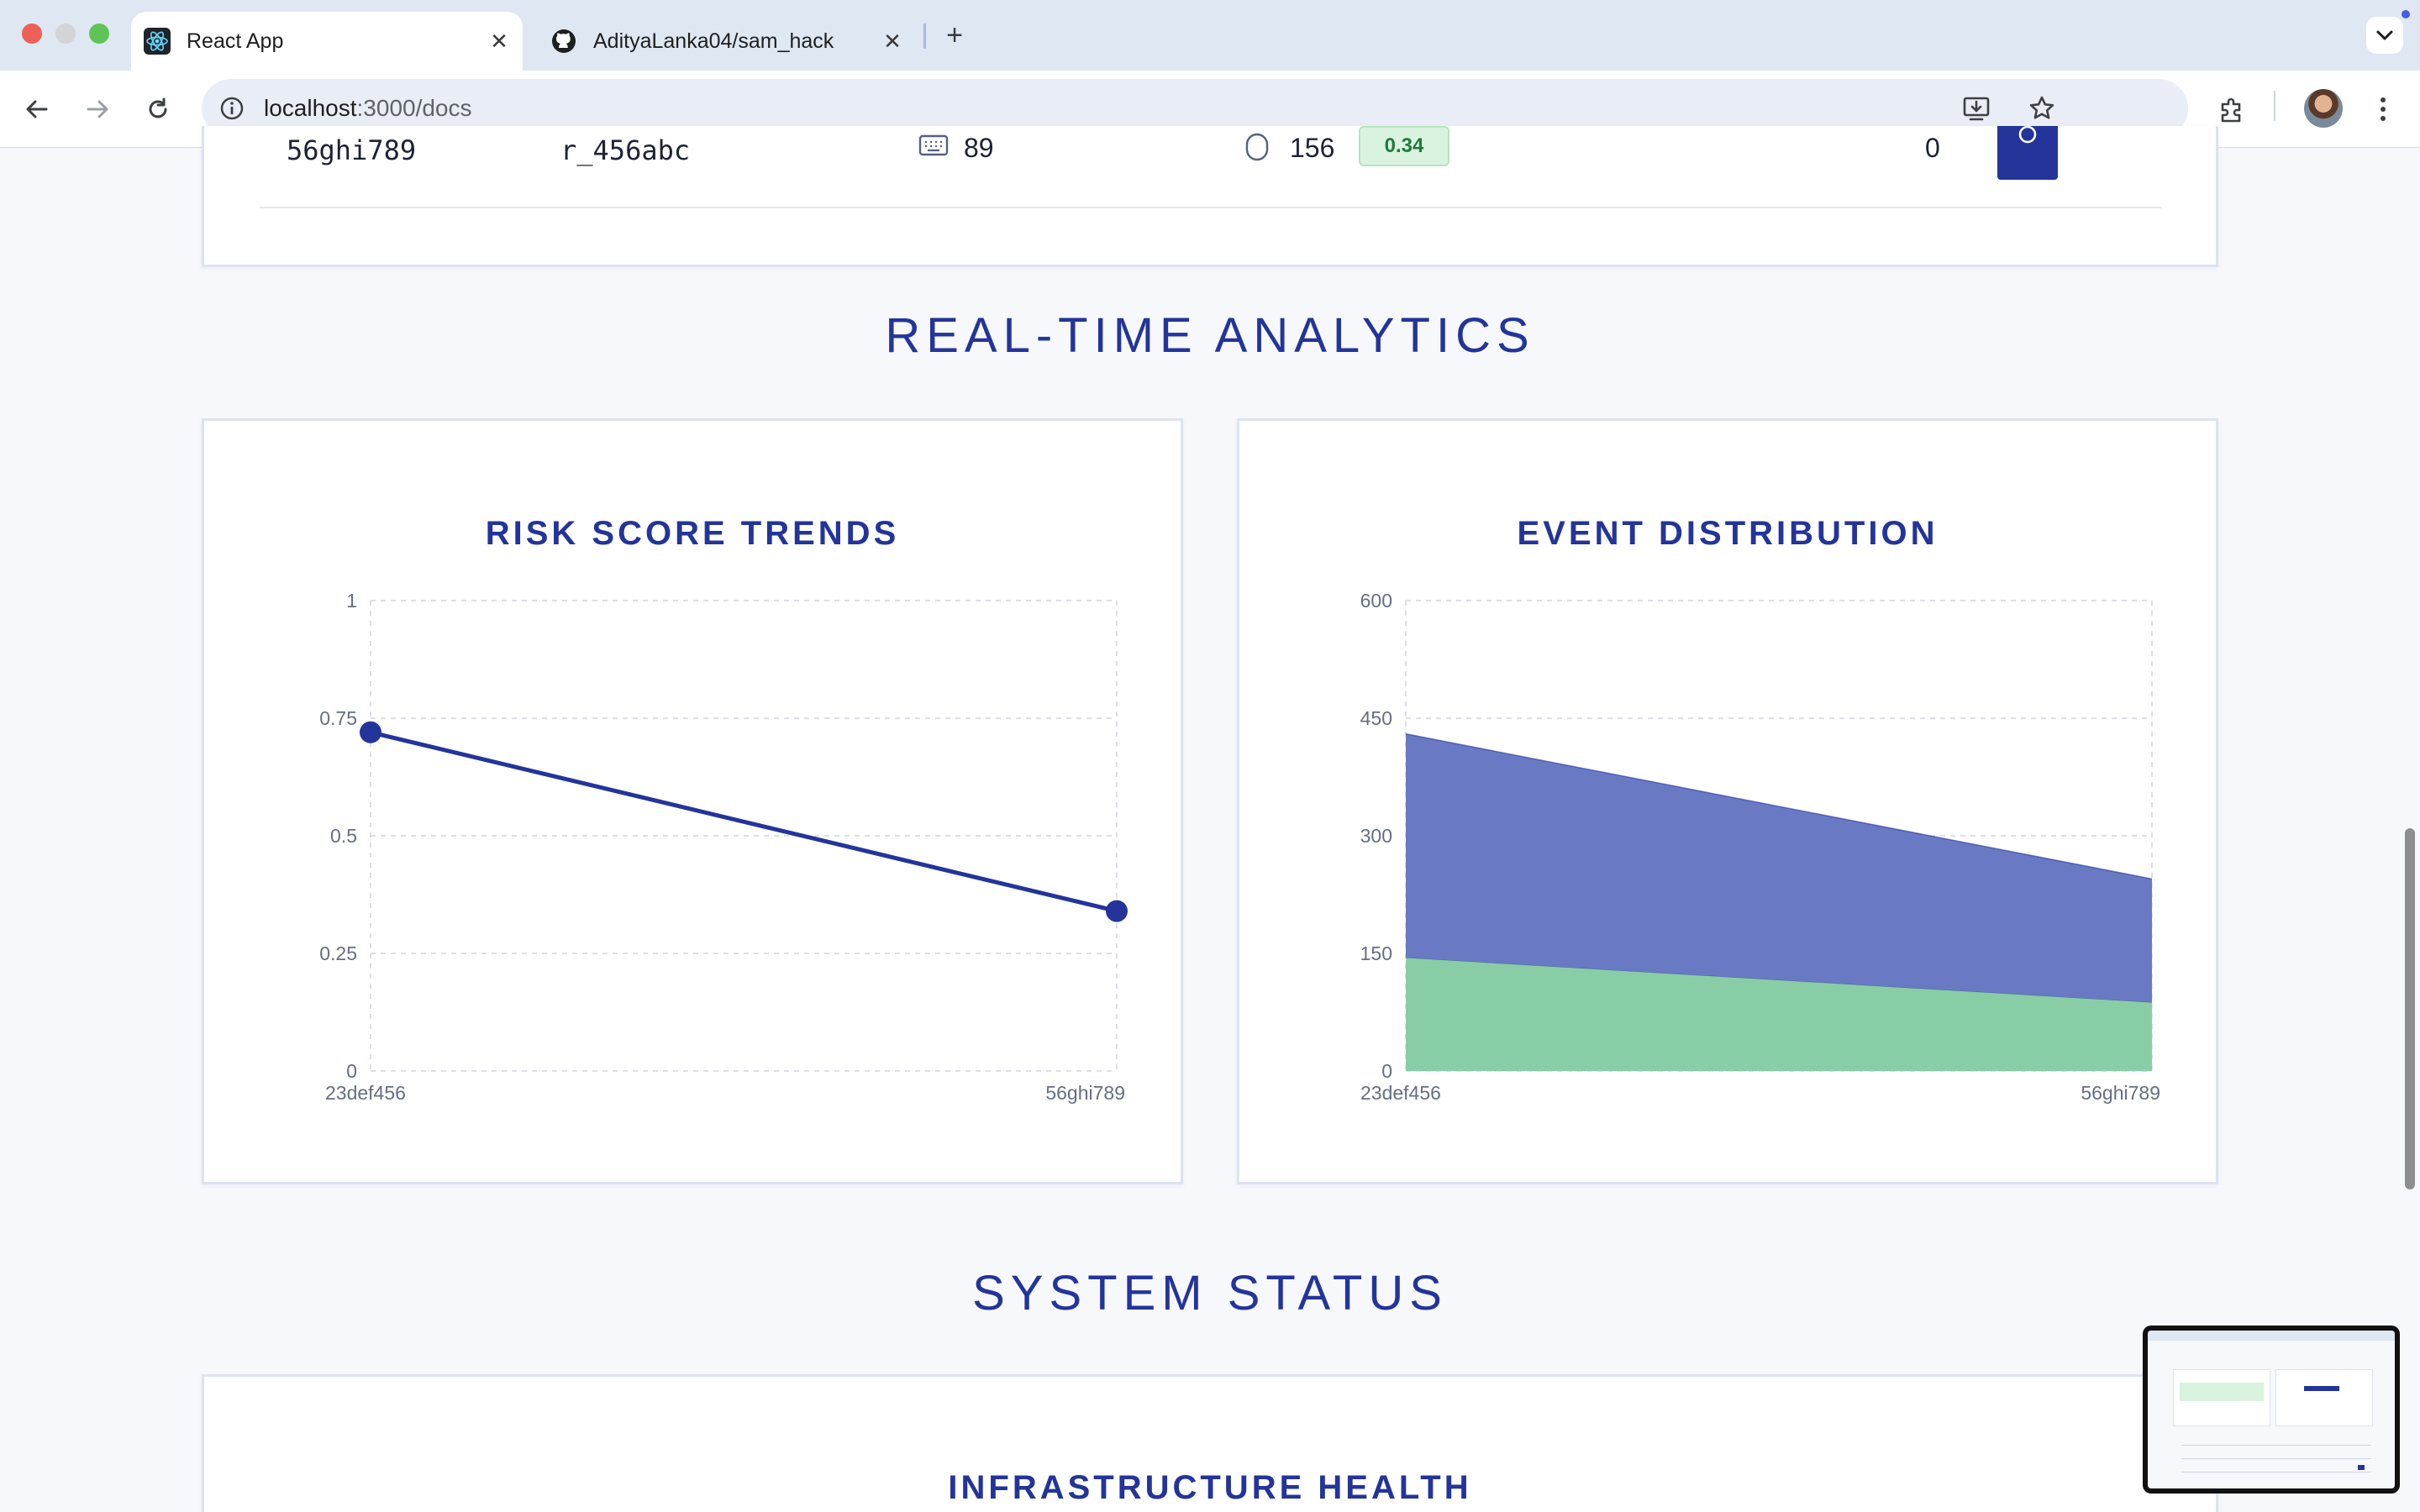  I want to click on y-tick-label: 0.75, so click(338, 718).